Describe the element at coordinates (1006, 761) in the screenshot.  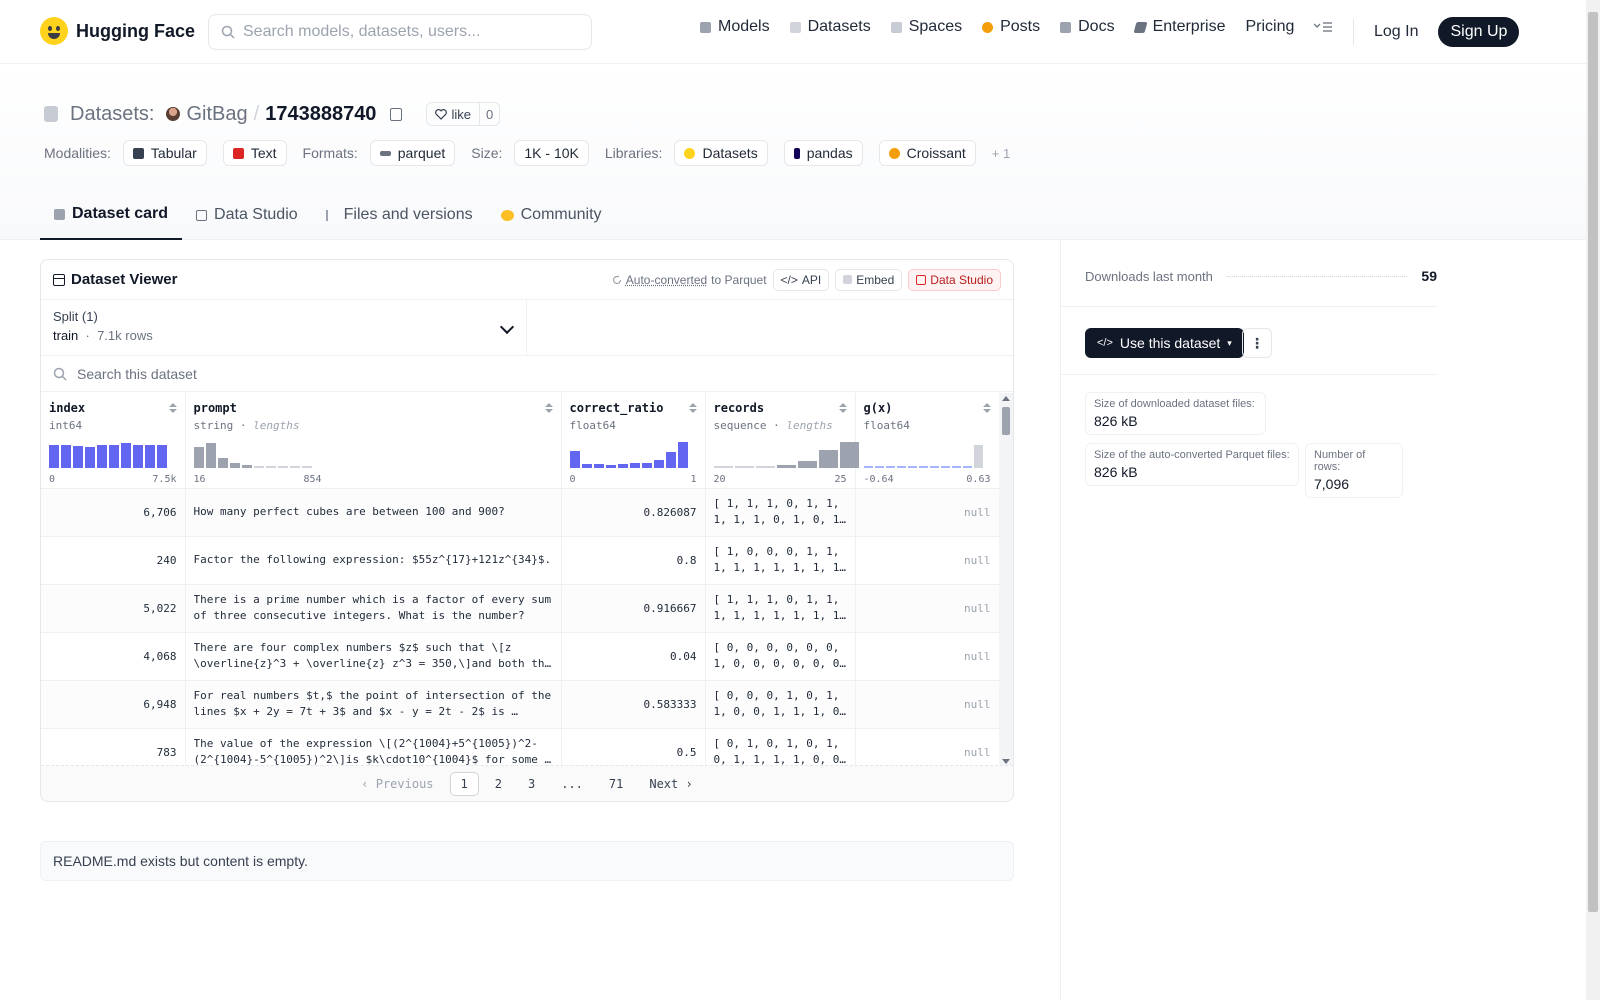
I see `scroll-down-icon` at that location.